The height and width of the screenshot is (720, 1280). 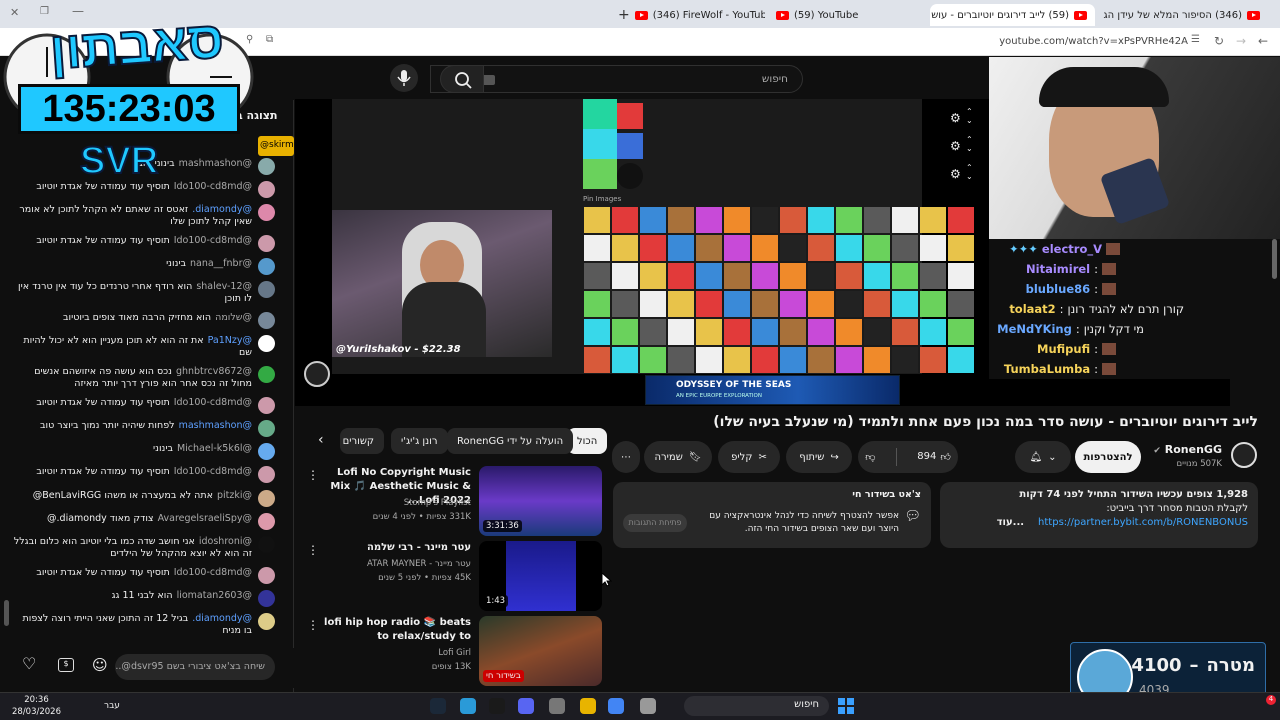 I want to click on page-scrollbar, so click(x=1274, y=259).